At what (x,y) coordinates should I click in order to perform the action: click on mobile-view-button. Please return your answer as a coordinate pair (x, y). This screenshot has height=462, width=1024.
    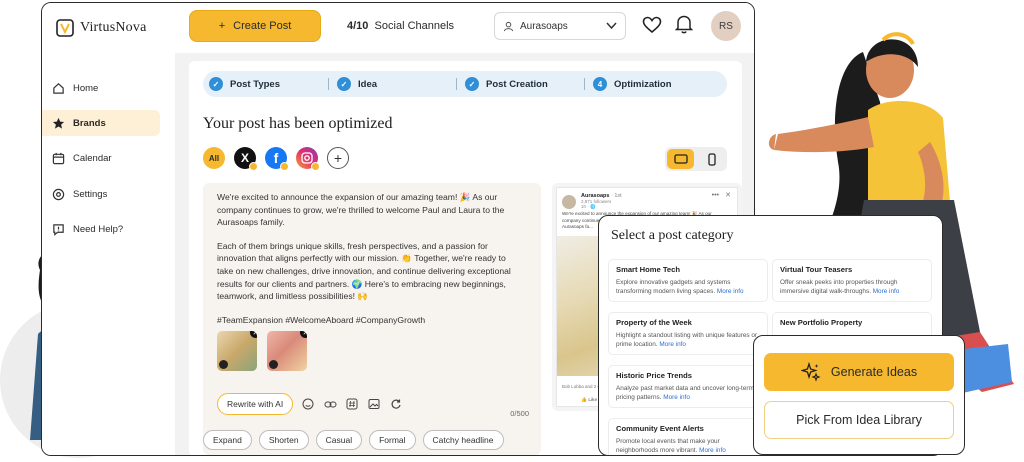
    Looking at the image, I should click on (711, 159).